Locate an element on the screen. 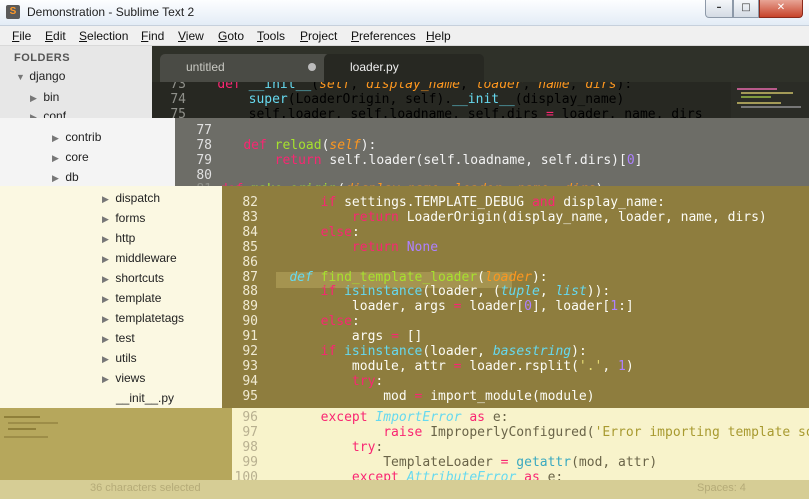  close-button: ✕ is located at coordinates (781, 9).